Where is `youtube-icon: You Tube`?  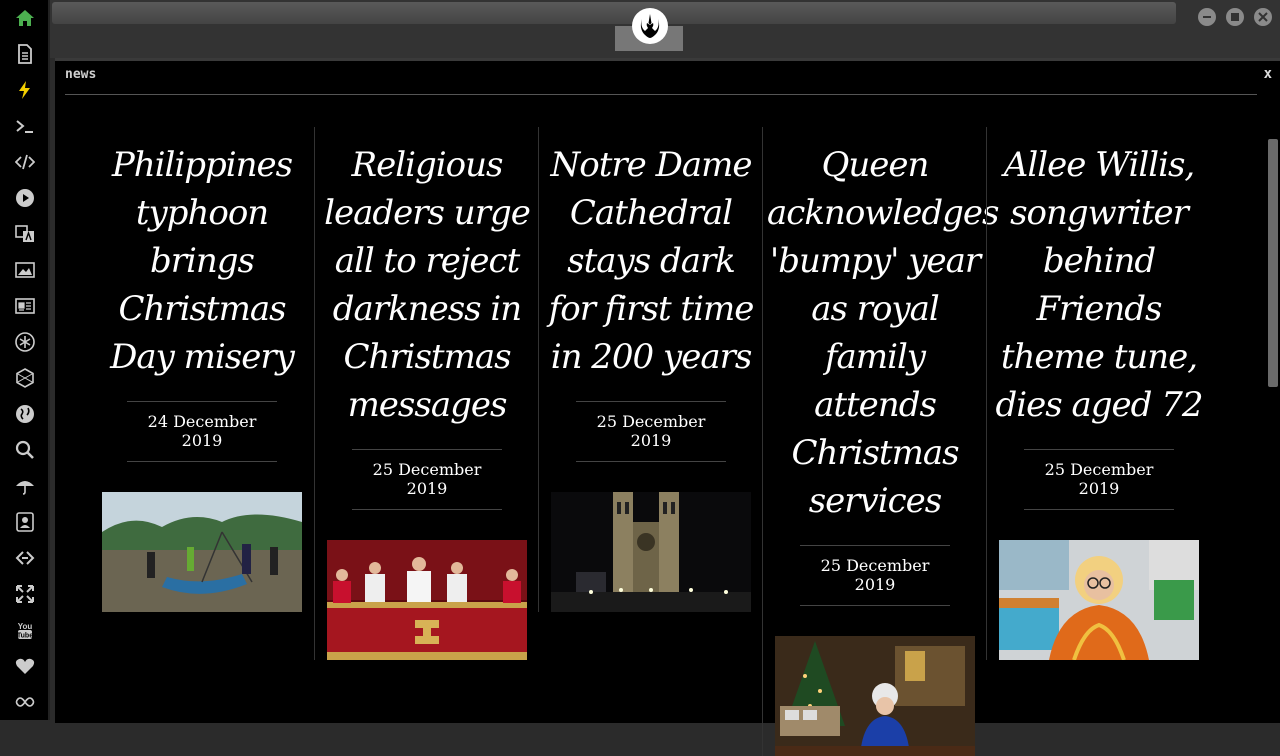
youtube-icon: You Tube is located at coordinates (25, 630).